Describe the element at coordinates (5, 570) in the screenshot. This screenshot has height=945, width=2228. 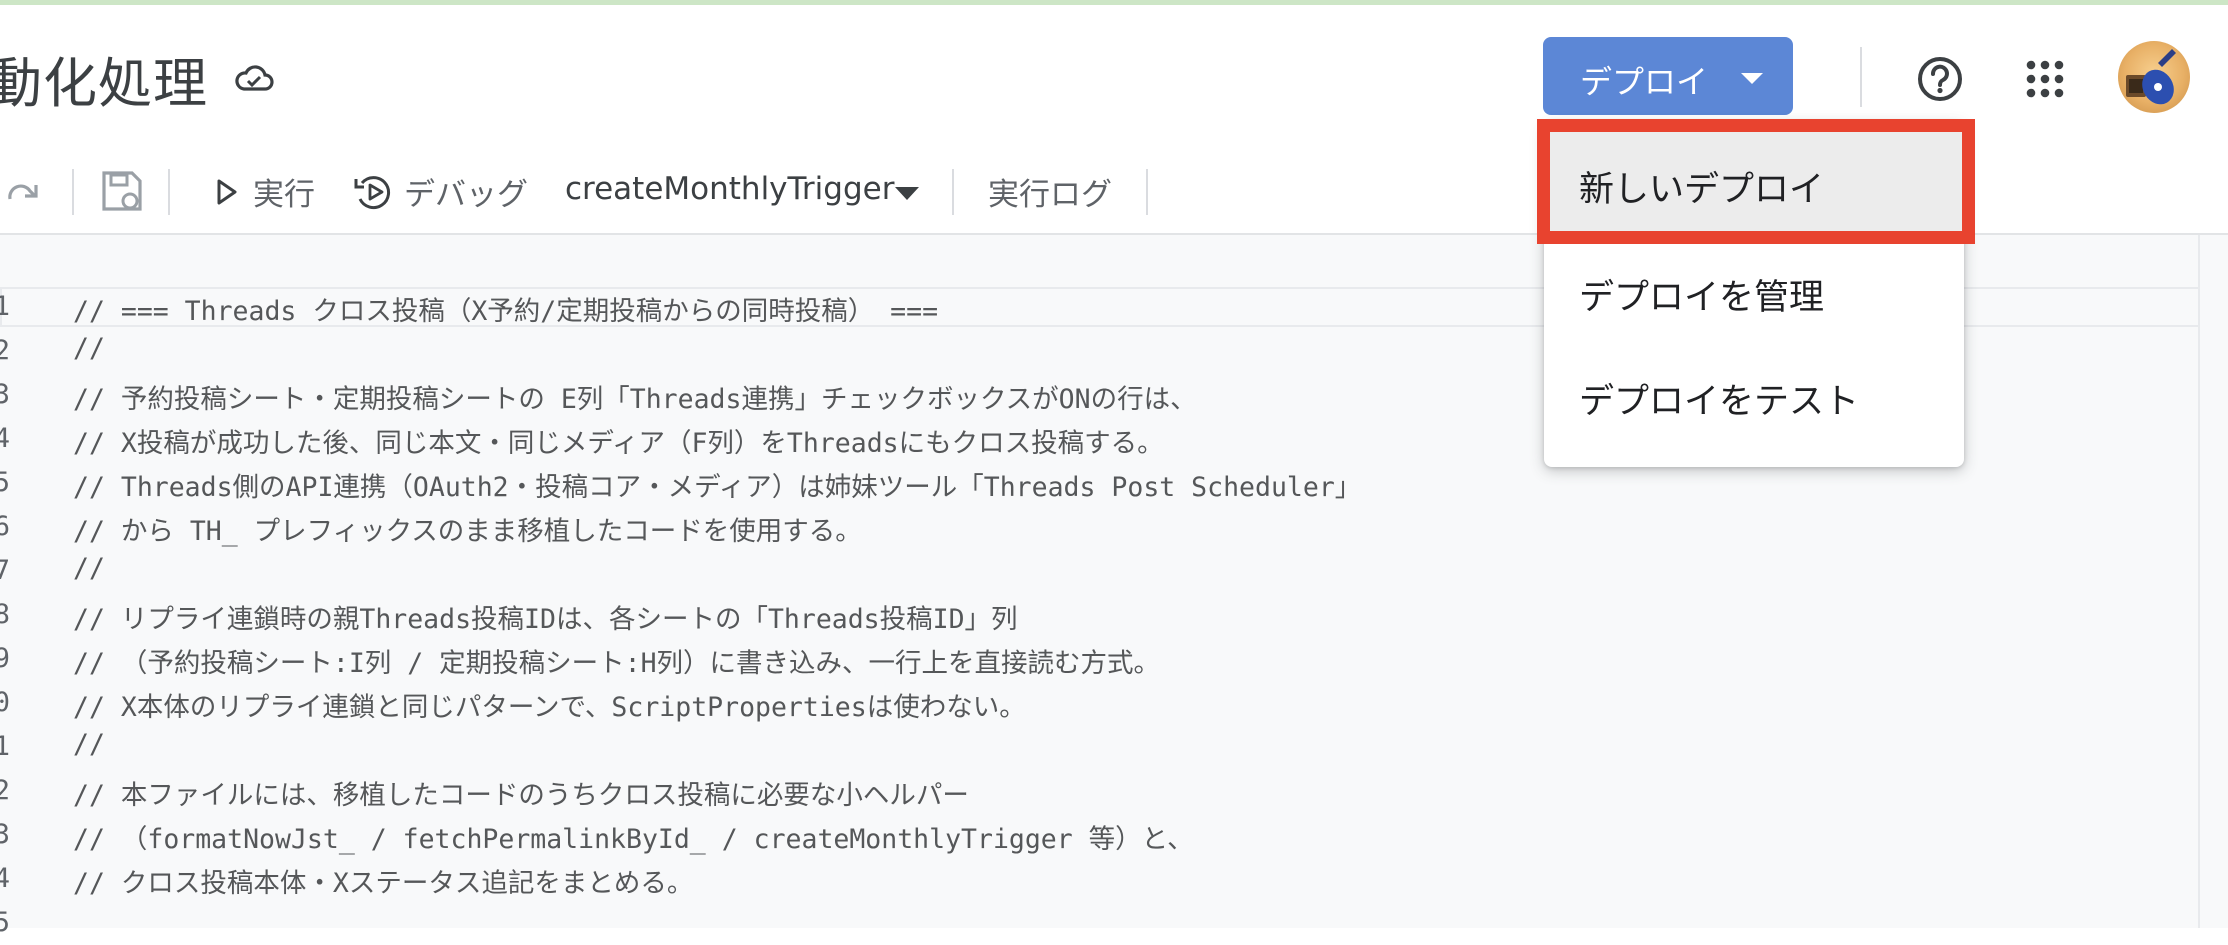
I see `line-number: 7` at that location.